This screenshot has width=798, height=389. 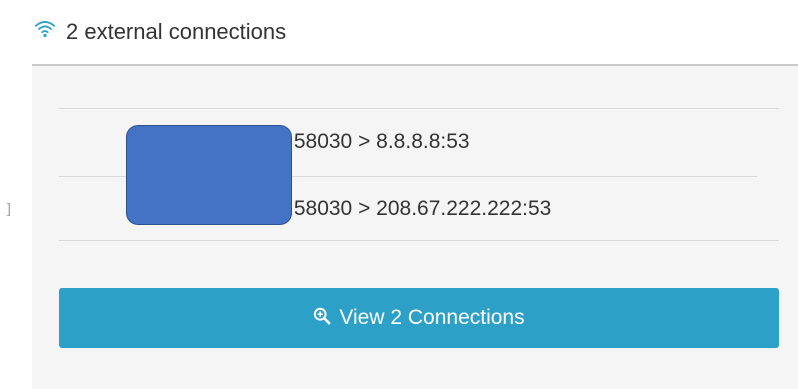 I want to click on header-title: 2 external connections, so click(x=176, y=31).